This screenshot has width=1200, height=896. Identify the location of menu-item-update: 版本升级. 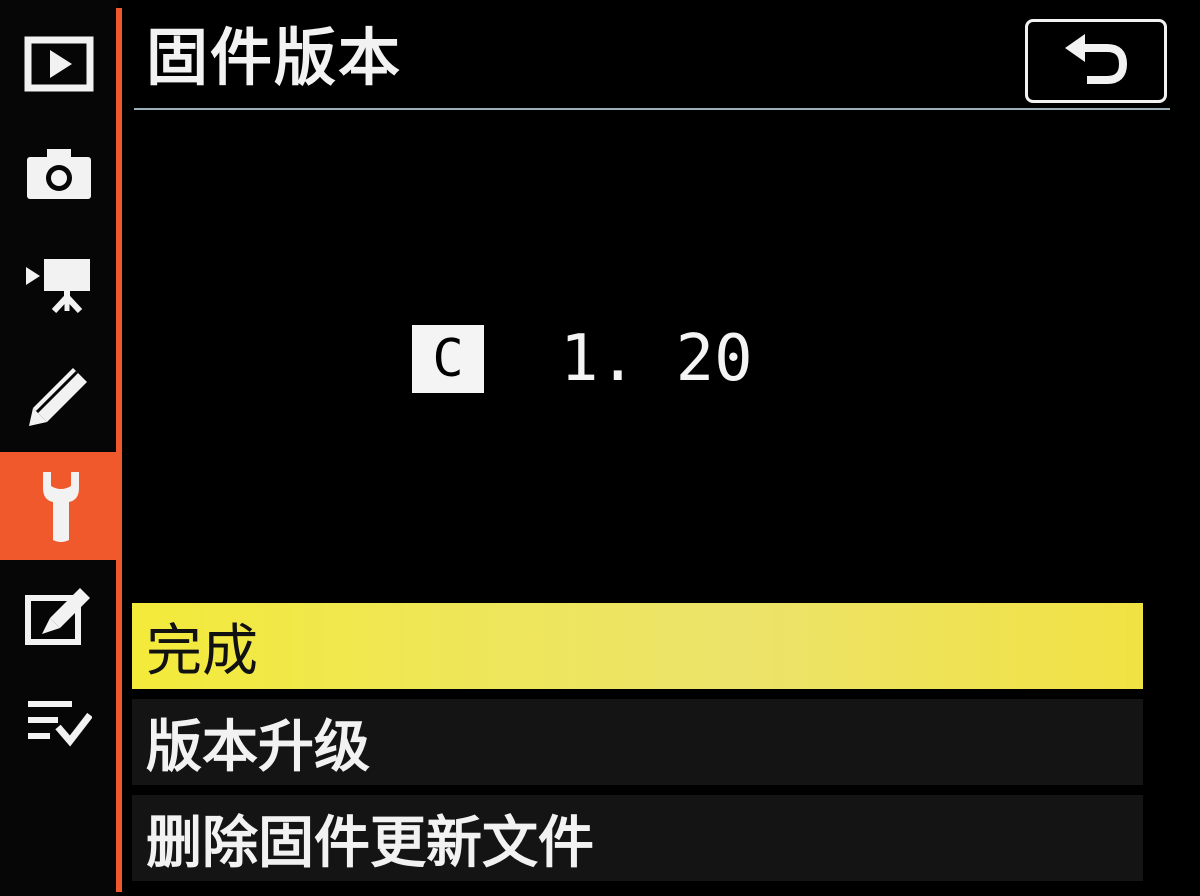
(637, 742).